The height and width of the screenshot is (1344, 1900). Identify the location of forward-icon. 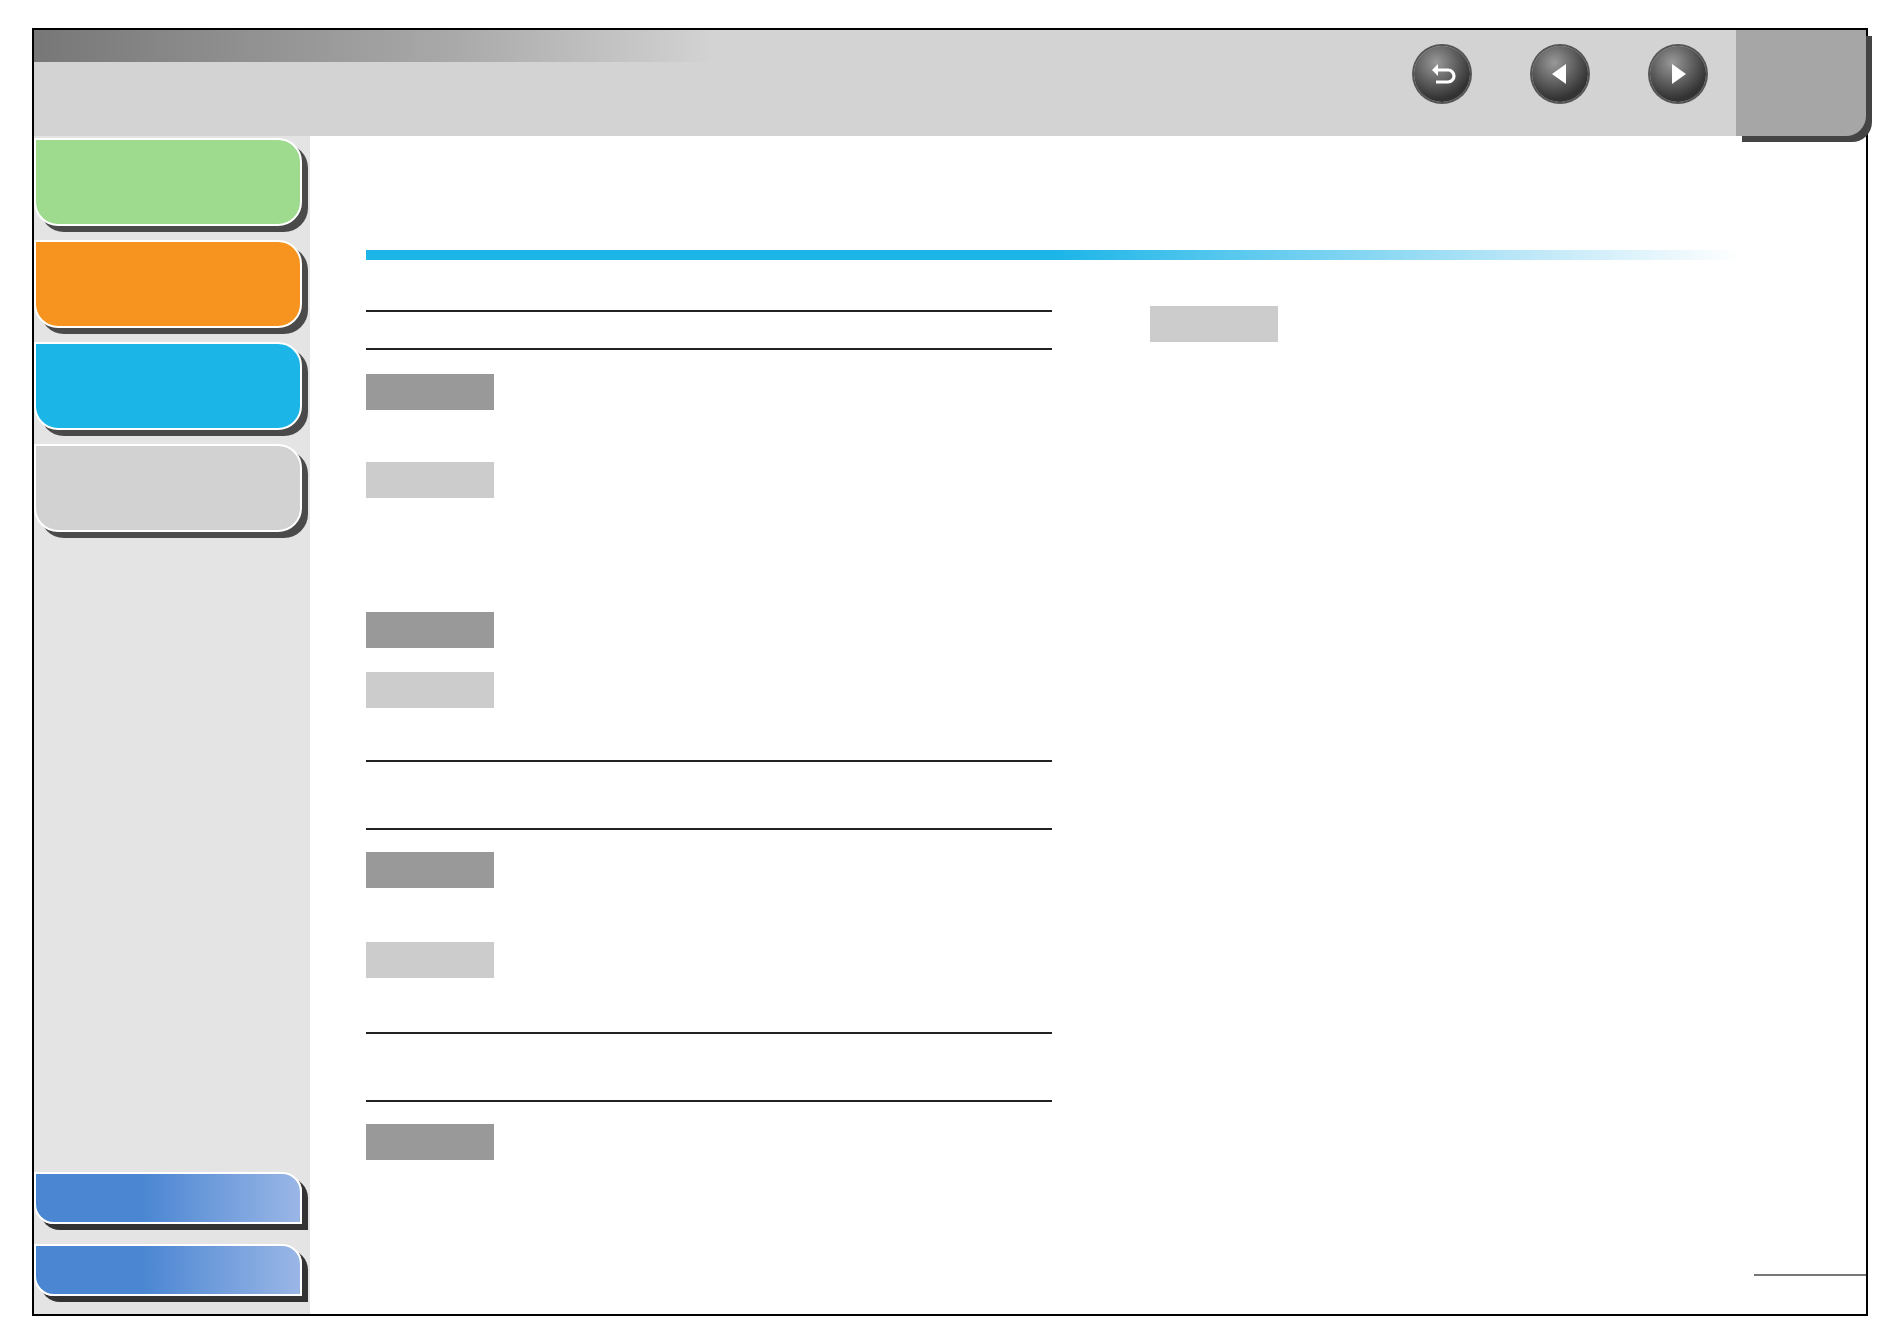
(1678, 74).